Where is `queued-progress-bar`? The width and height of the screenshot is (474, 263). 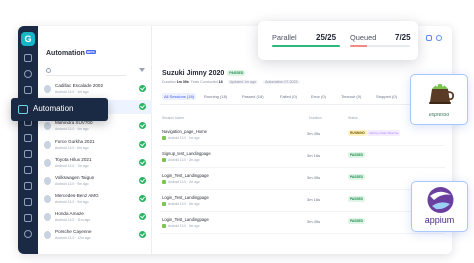 queued-progress-bar is located at coordinates (380, 46).